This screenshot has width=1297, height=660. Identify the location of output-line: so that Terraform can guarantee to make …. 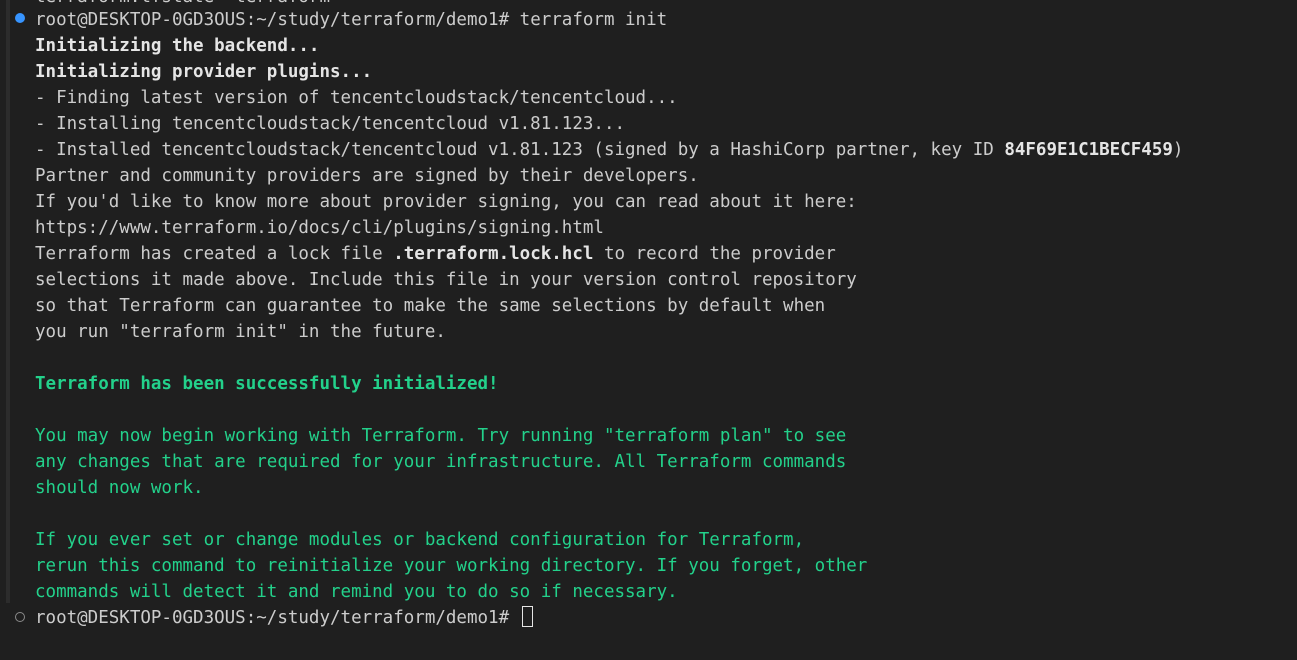
(430, 306).